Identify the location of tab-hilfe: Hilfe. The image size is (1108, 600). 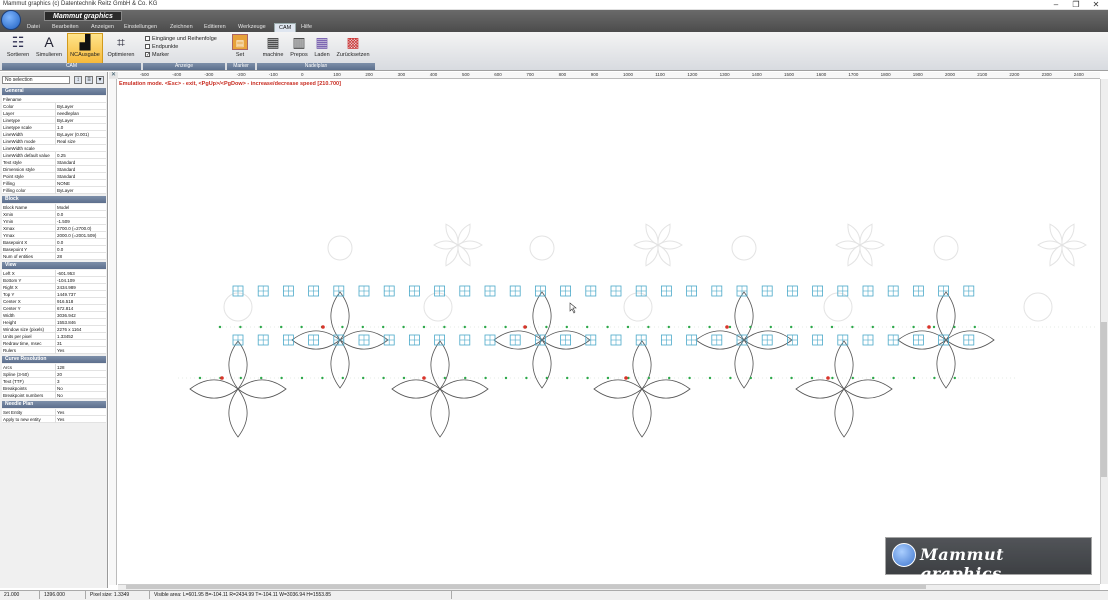
(306, 27).